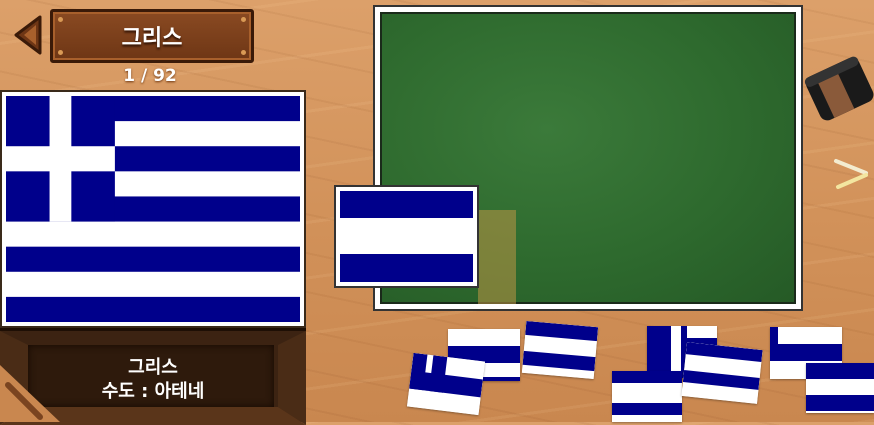 This screenshot has width=874, height=425. I want to click on drop-target-highlight, so click(497, 257).